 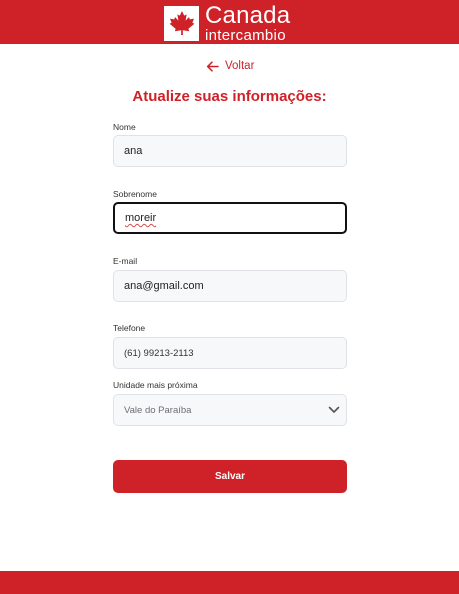 What do you see at coordinates (212, 66) in the screenshot?
I see `arrow-left-icon` at bounding box center [212, 66].